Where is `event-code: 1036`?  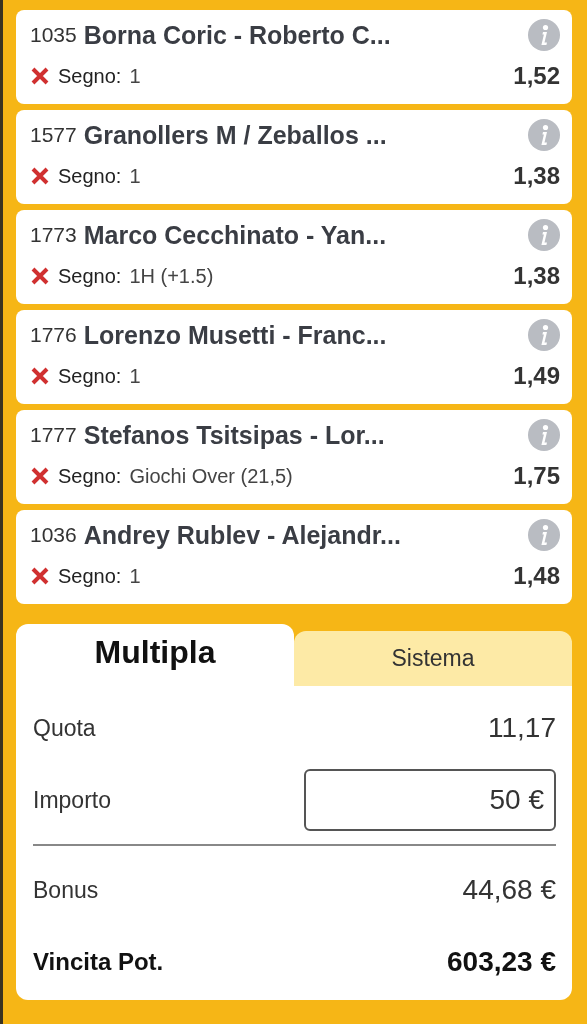
event-code: 1036 is located at coordinates (53, 535).